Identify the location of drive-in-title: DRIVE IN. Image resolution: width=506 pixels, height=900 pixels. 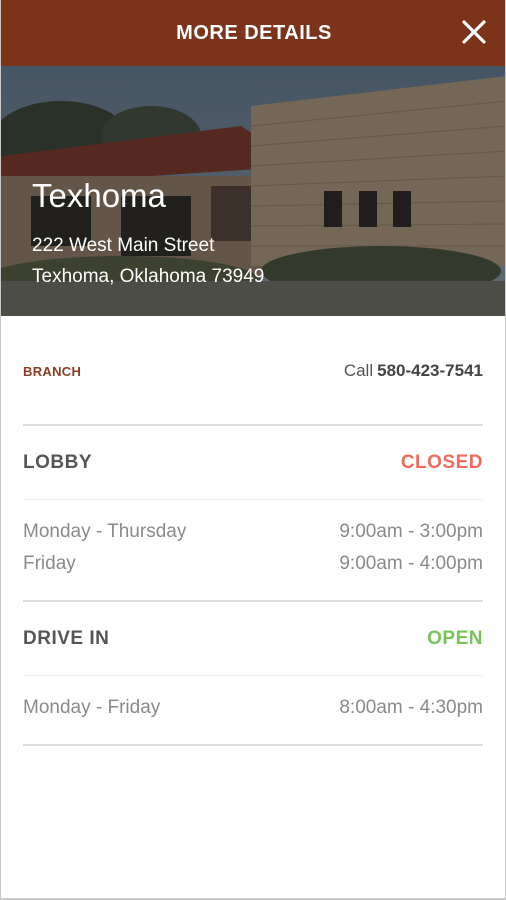
(66, 638).